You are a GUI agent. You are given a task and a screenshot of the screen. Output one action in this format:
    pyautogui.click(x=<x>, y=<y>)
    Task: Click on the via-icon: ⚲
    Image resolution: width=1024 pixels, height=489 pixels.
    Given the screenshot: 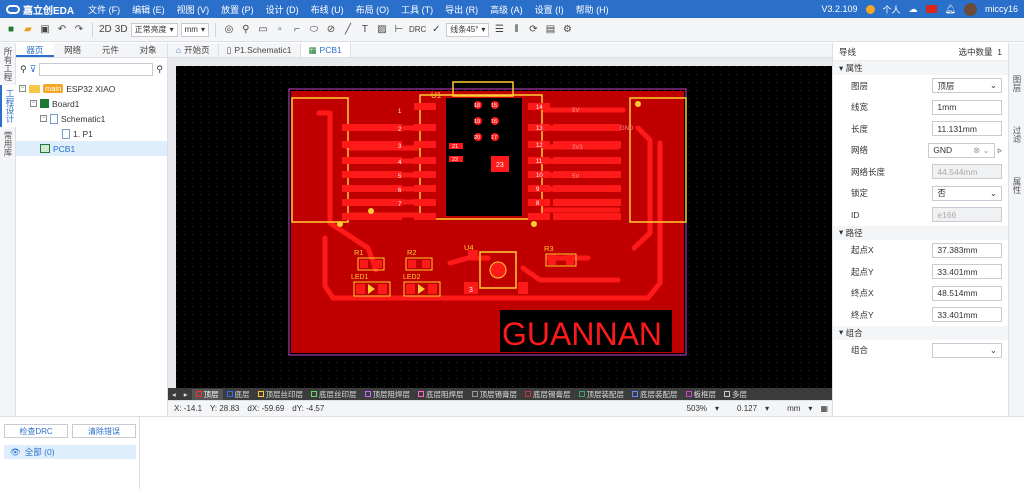 What is the action you would take?
    pyautogui.click(x=246, y=30)
    